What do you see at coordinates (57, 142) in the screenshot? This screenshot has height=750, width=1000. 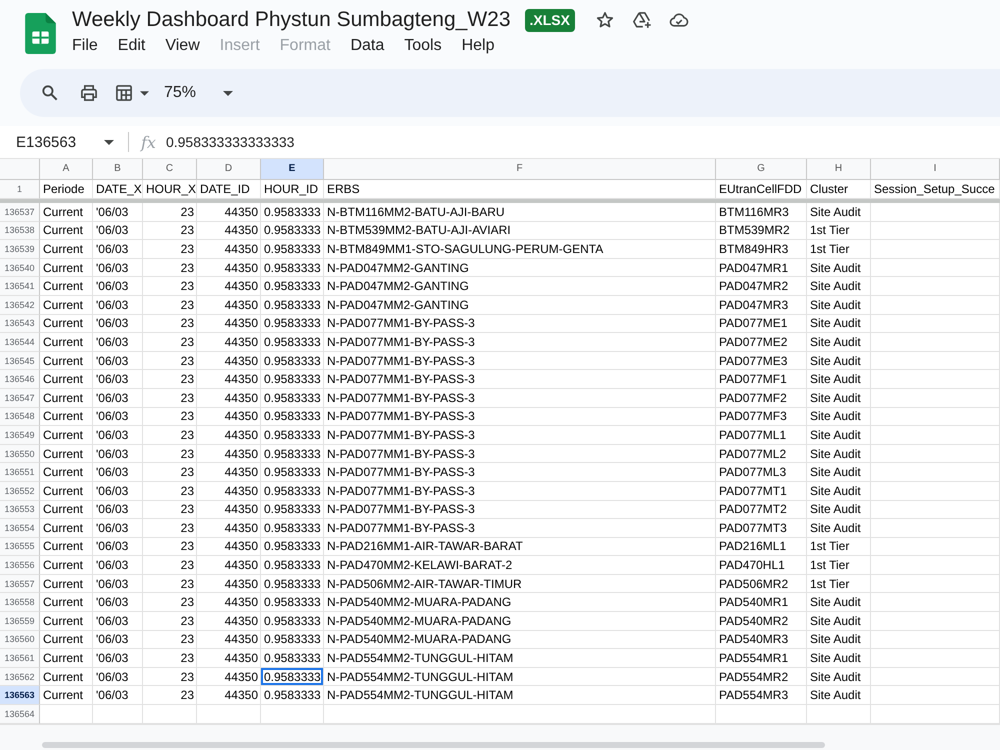 I see `name-box: E136563` at bounding box center [57, 142].